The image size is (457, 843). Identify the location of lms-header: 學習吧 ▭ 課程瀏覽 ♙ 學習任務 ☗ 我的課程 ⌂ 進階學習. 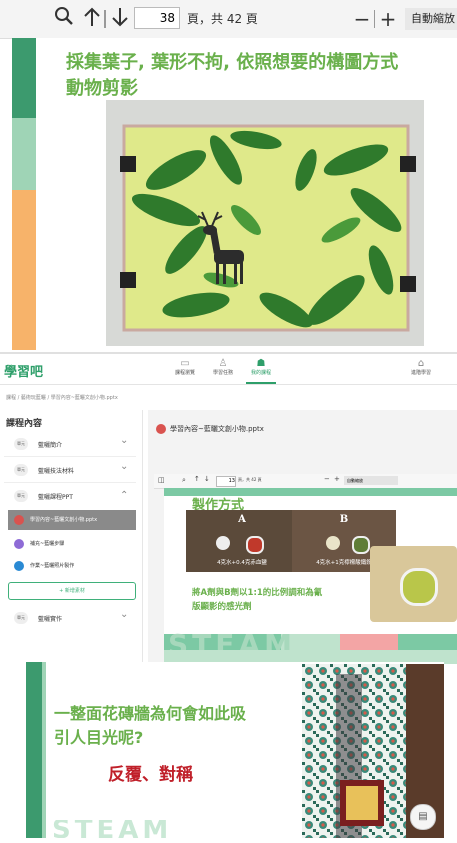
(228, 369).